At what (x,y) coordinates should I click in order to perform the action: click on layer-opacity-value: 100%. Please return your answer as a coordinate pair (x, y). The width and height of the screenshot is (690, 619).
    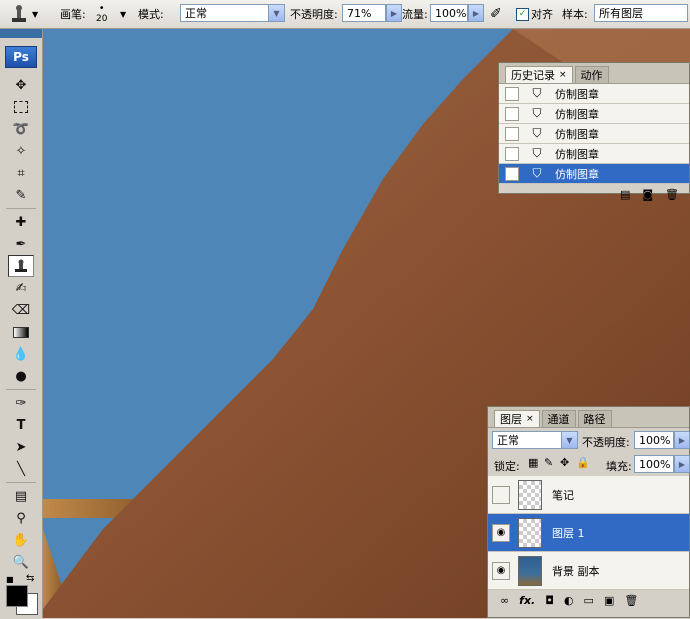
    Looking at the image, I should click on (655, 440).